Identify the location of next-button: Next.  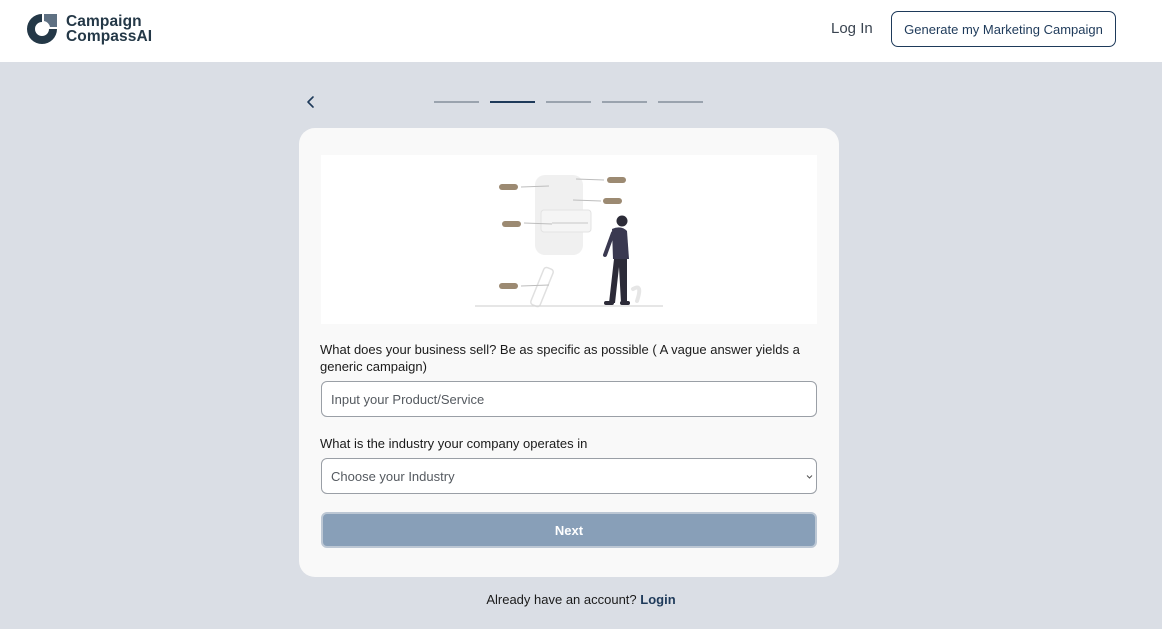
(569, 530).